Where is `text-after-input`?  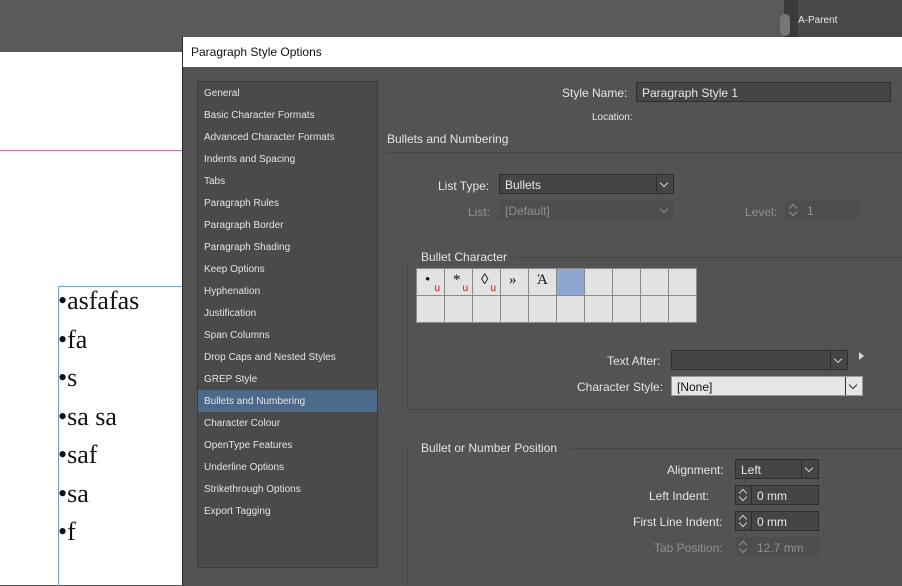 text-after-input is located at coordinates (759, 360).